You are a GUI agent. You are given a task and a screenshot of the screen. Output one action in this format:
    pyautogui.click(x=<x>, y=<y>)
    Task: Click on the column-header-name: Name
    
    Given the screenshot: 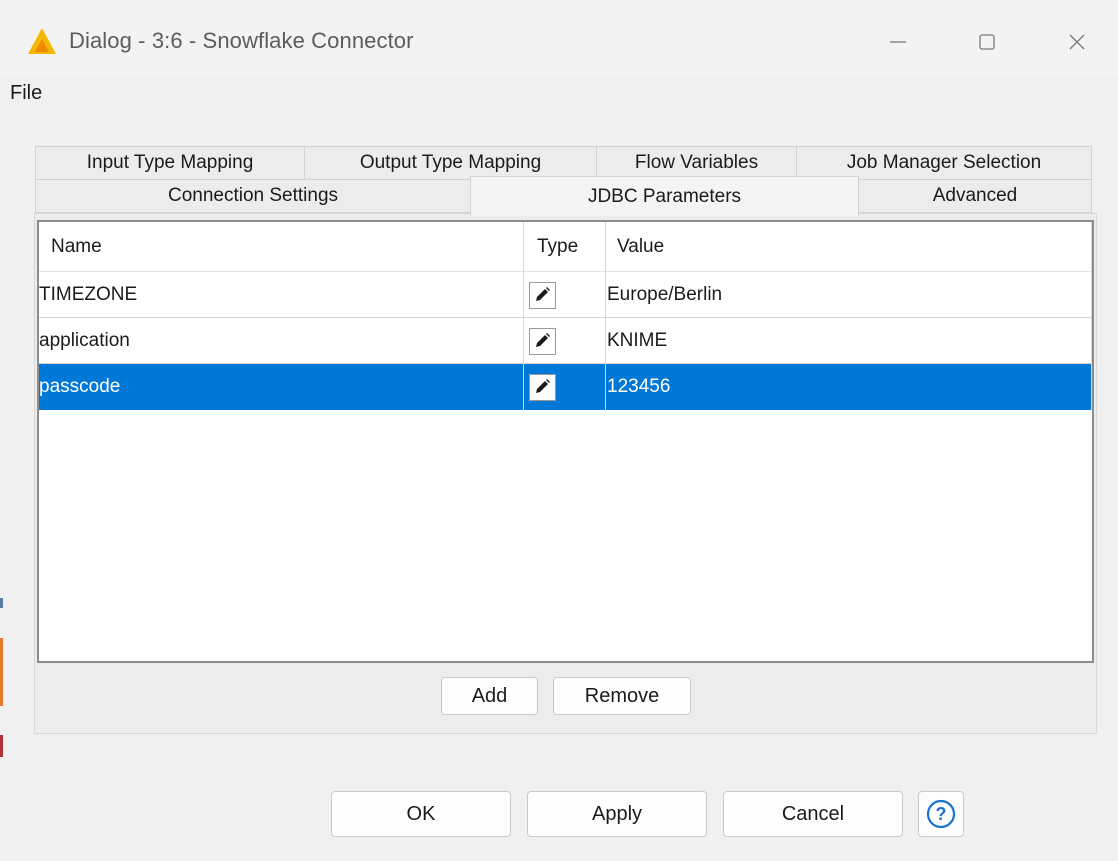 What is the action you would take?
    pyautogui.click(x=76, y=247)
    